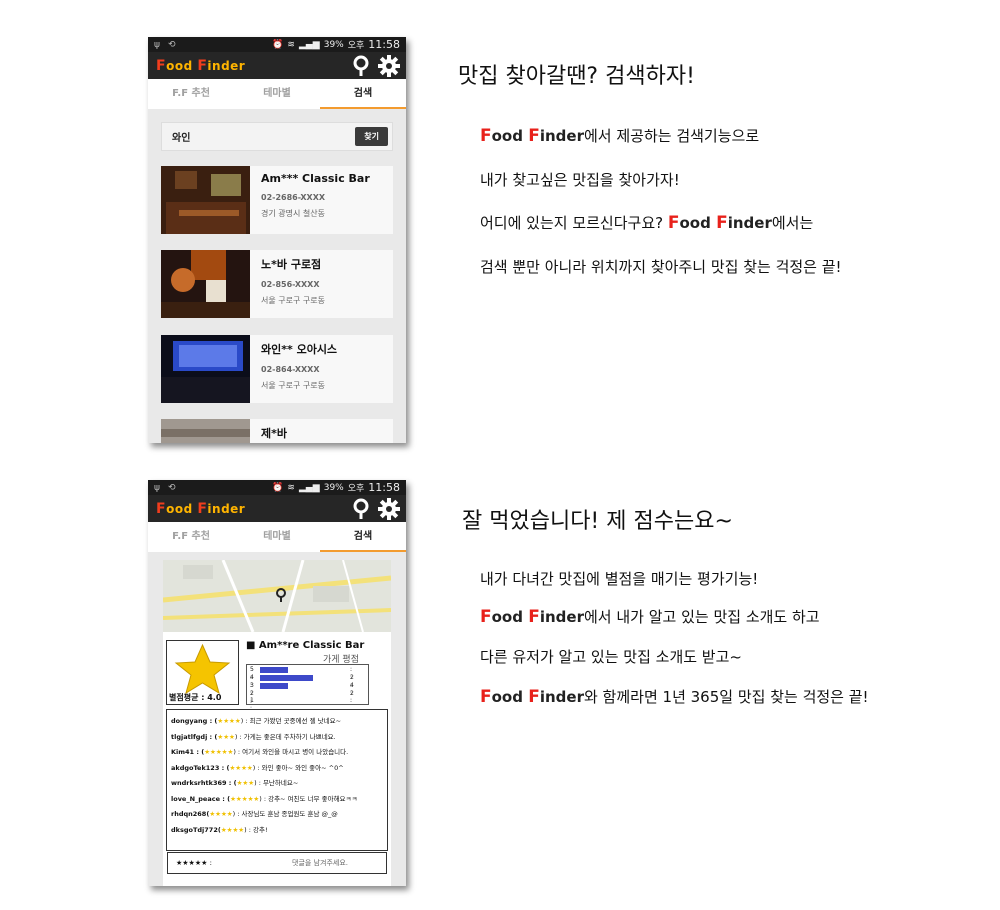 Image resolution: width=1000 pixels, height=910 pixels. What do you see at coordinates (620, 136) in the screenshot?
I see `section1-line1: Food Finder에서 제공하는 검색기능으로` at bounding box center [620, 136].